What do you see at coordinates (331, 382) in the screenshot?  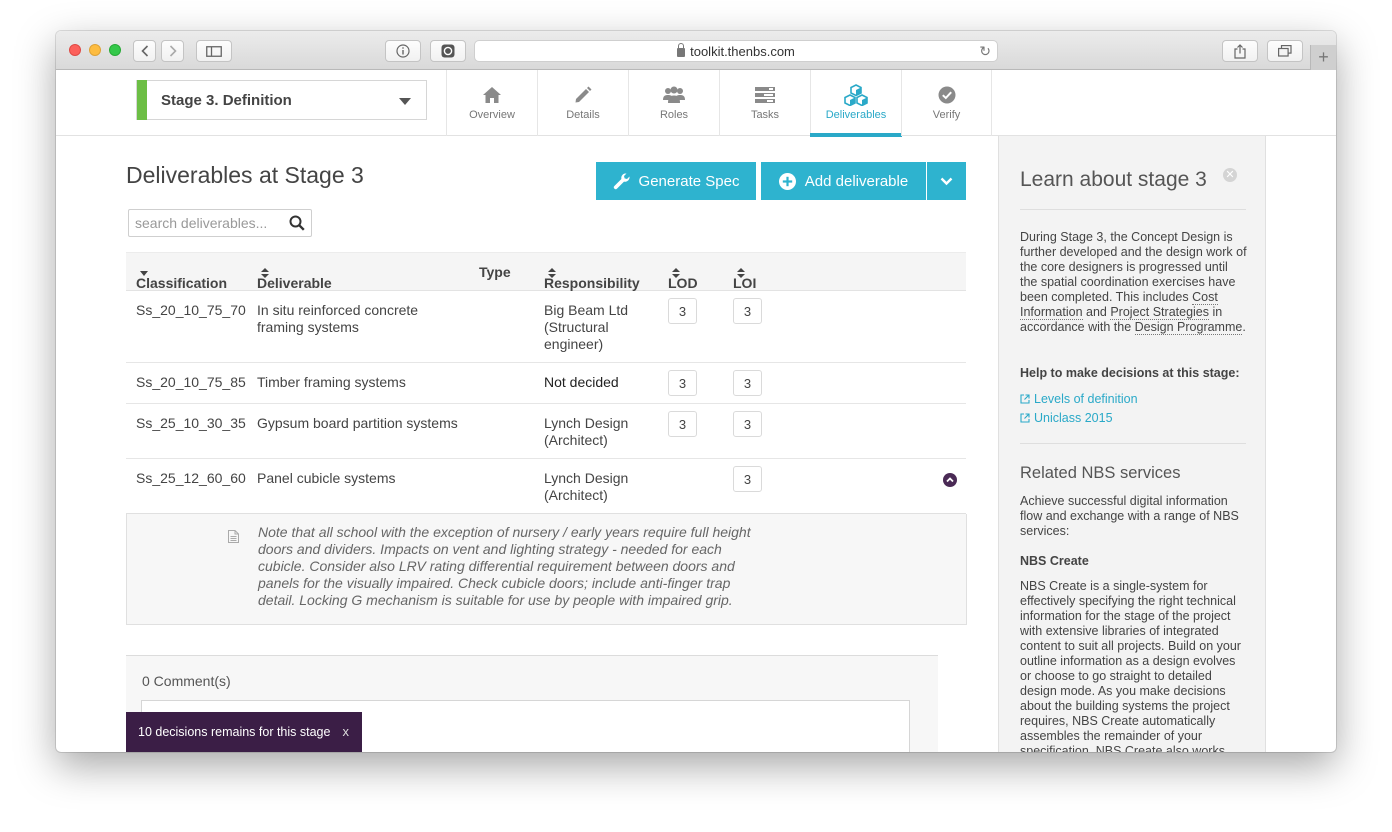 I see `cell-deliverable: Timber framing systems` at bounding box center [331, 382].